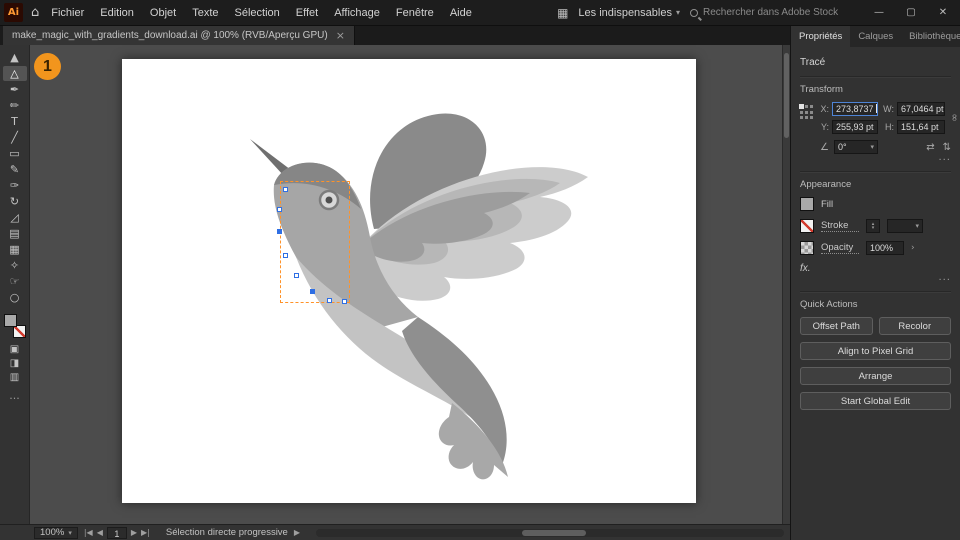  I want to click on gradient-tool: ▤, so click(15, 233).